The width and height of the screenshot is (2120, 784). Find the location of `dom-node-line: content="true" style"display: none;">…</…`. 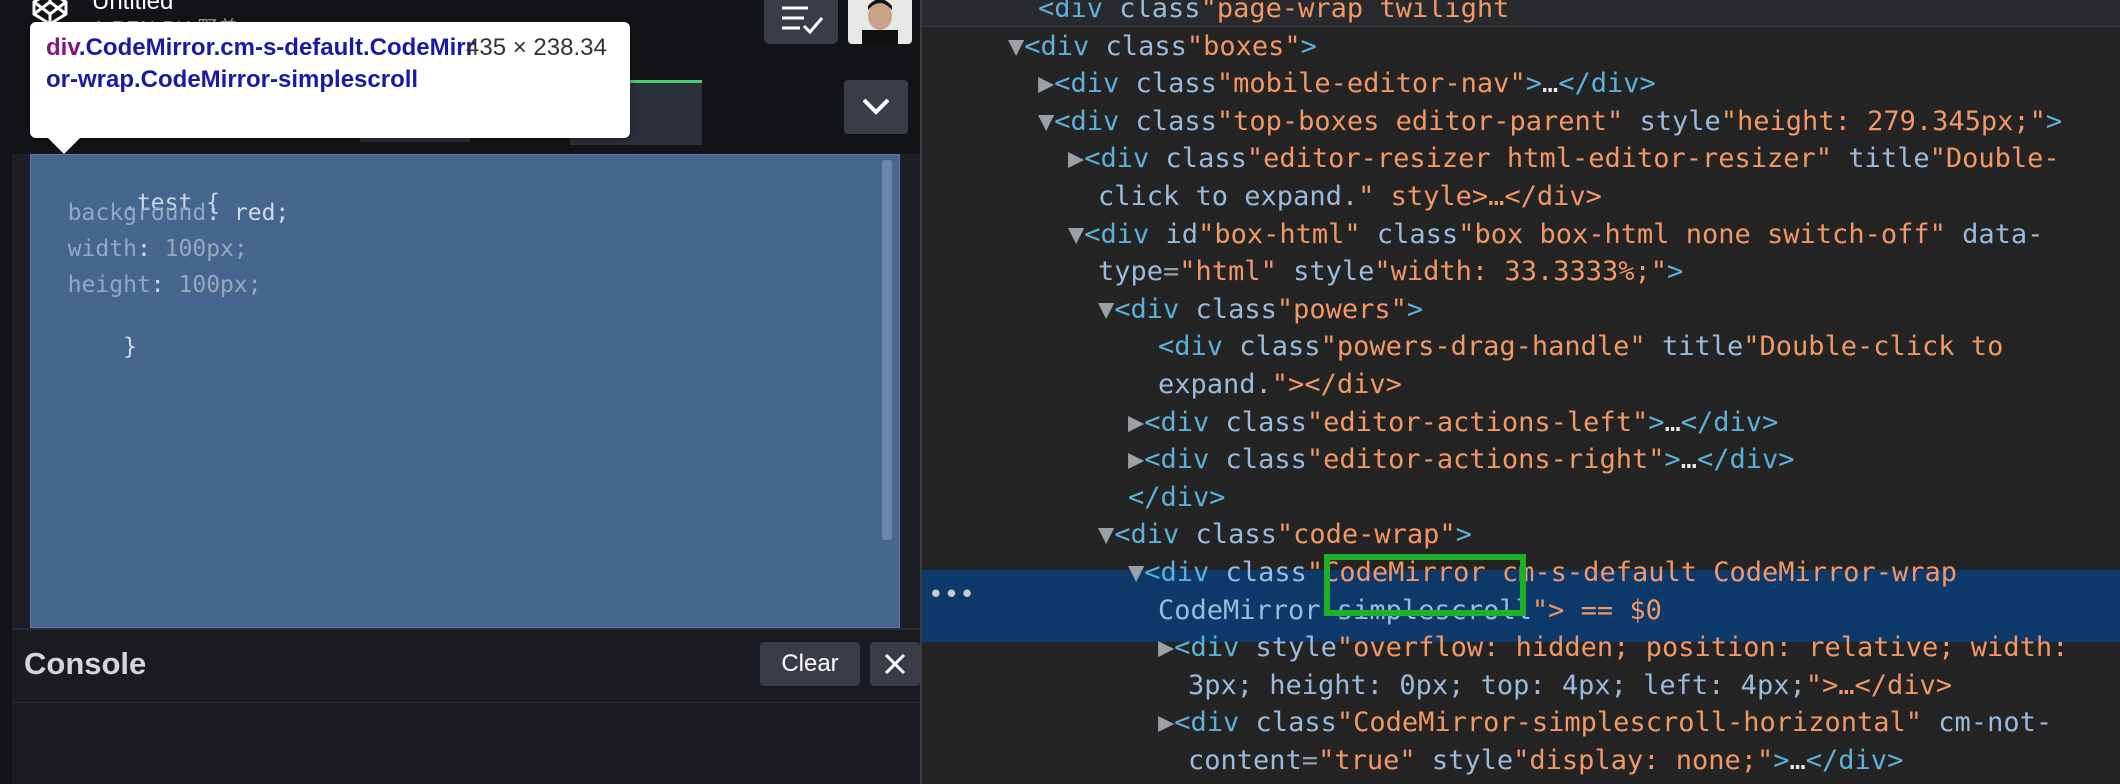

dom-node-line: content="true" style"display: none;">…</… is located at coordinates (1545, 761).